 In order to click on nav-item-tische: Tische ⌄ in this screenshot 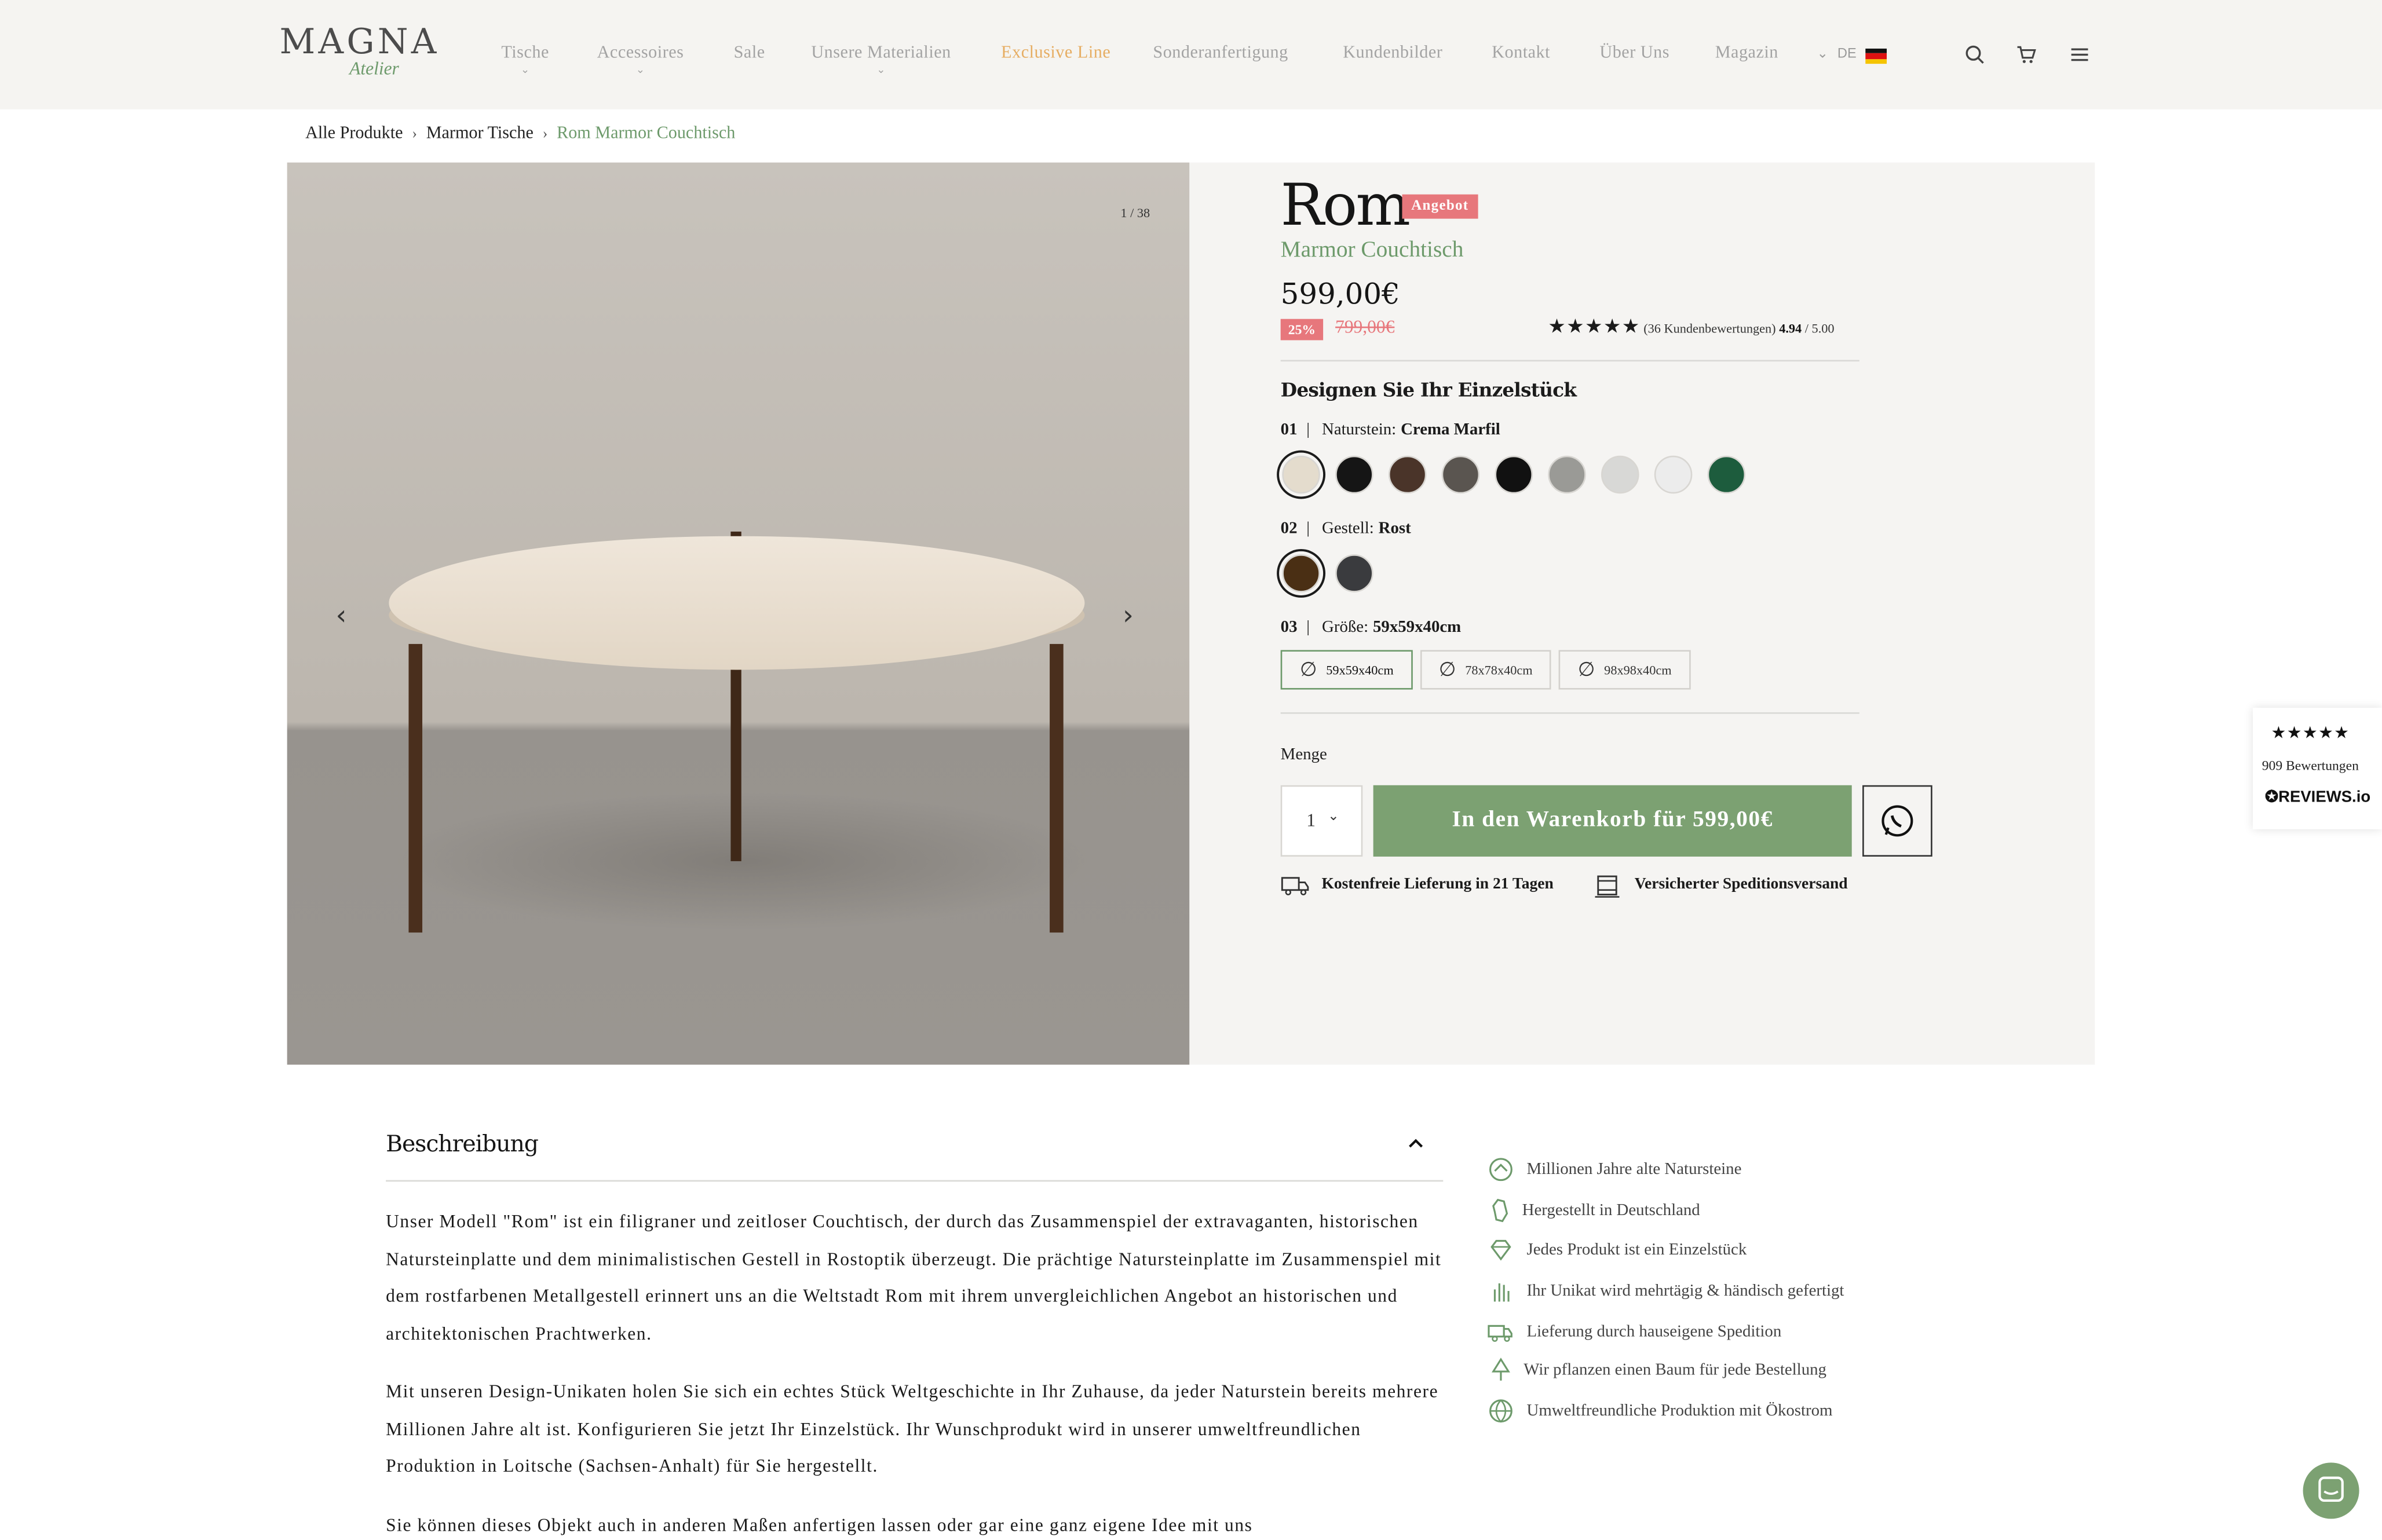, I will do `click(525, 60)`.